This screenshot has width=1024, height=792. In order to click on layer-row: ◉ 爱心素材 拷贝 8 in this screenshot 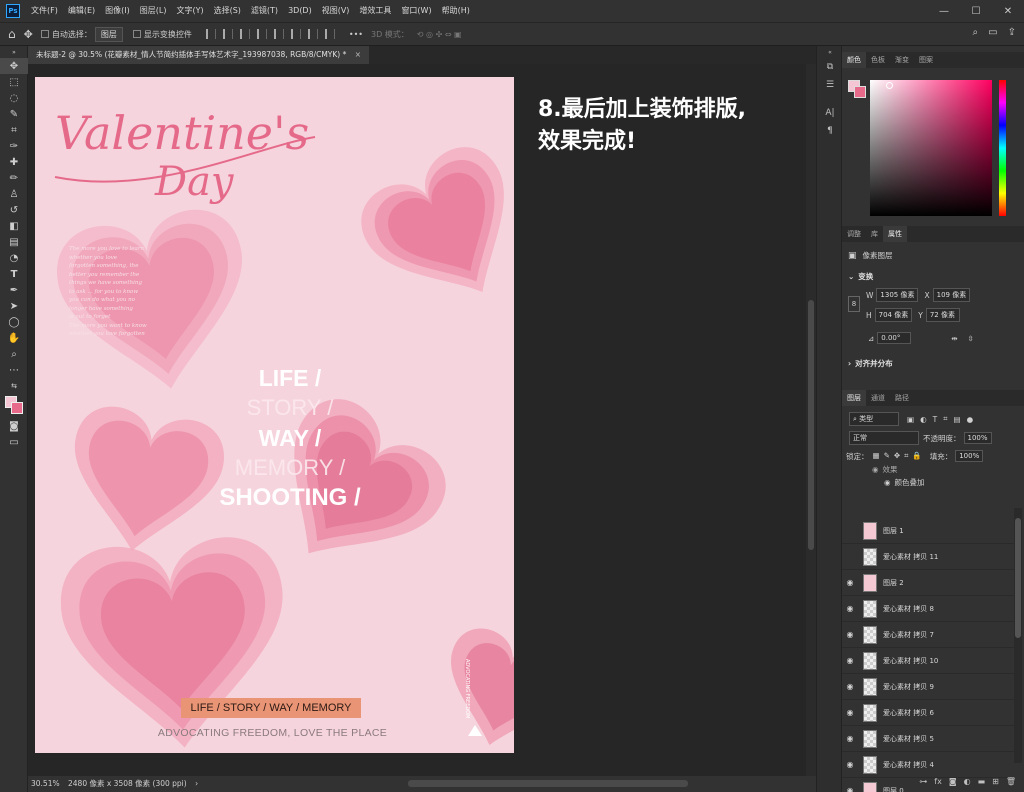, I will do `click(928, 609)`.